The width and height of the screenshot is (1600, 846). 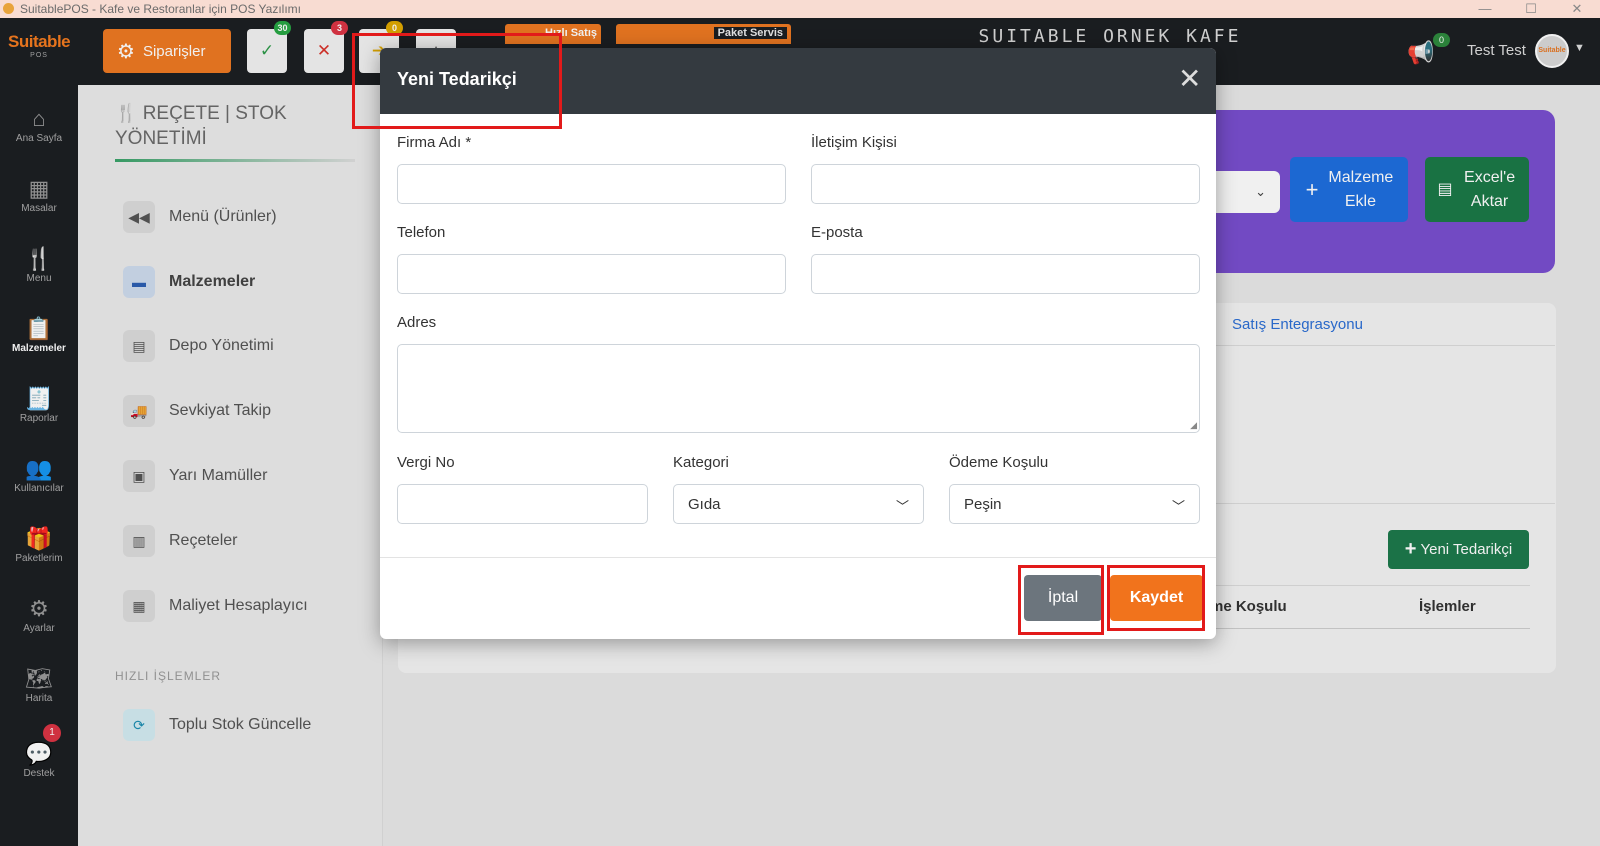 What do you see at coordinates (1531, 9) in the screenshot?
I see `maximize-button: ☐` at bounding box center [1531, 9].